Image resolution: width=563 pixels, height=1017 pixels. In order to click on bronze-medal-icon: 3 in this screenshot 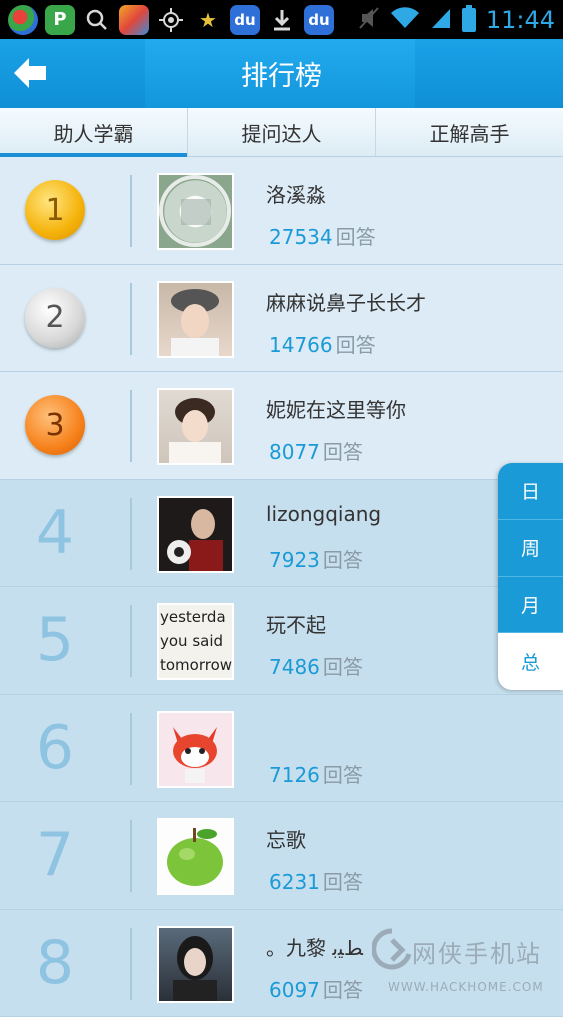, I will do `click(55, 425)`.